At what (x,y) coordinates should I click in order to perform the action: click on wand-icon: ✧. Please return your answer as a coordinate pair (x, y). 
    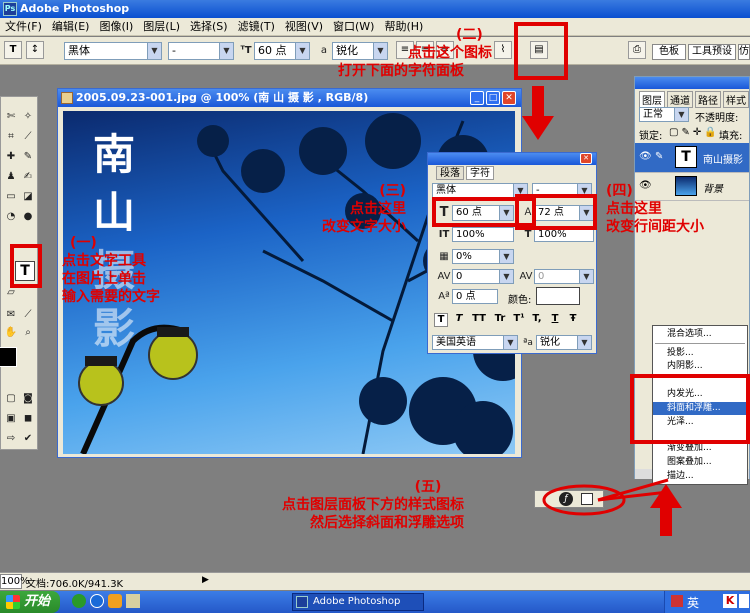
    Looking at the image, I should click on (28, 117).